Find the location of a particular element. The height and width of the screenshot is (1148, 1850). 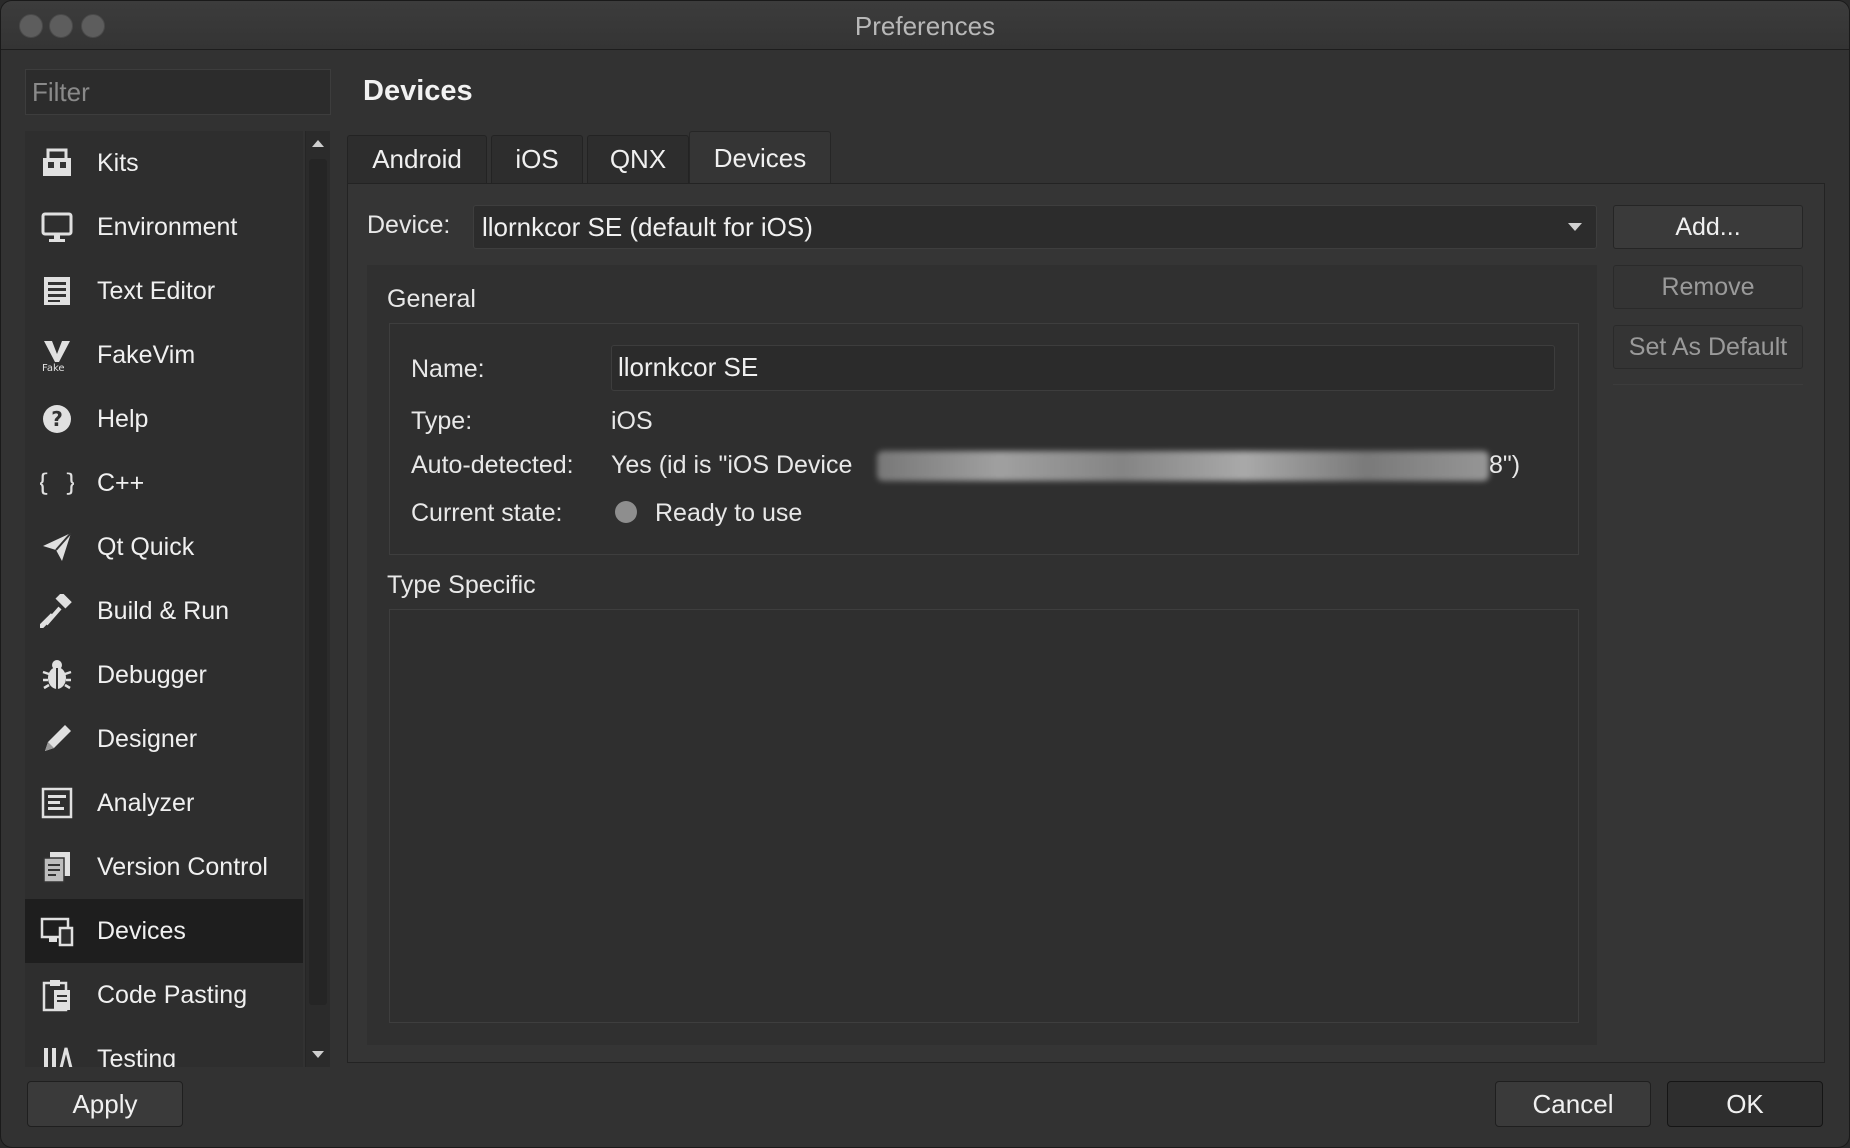

filter-input is located at coordinates (178, 92).